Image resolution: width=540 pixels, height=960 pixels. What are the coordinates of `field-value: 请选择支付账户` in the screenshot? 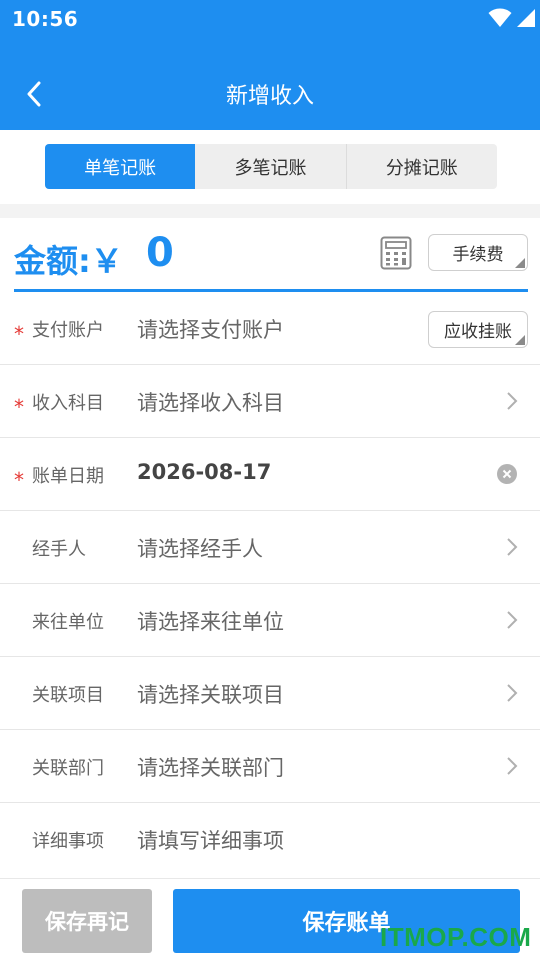 It's located at (210, 330).